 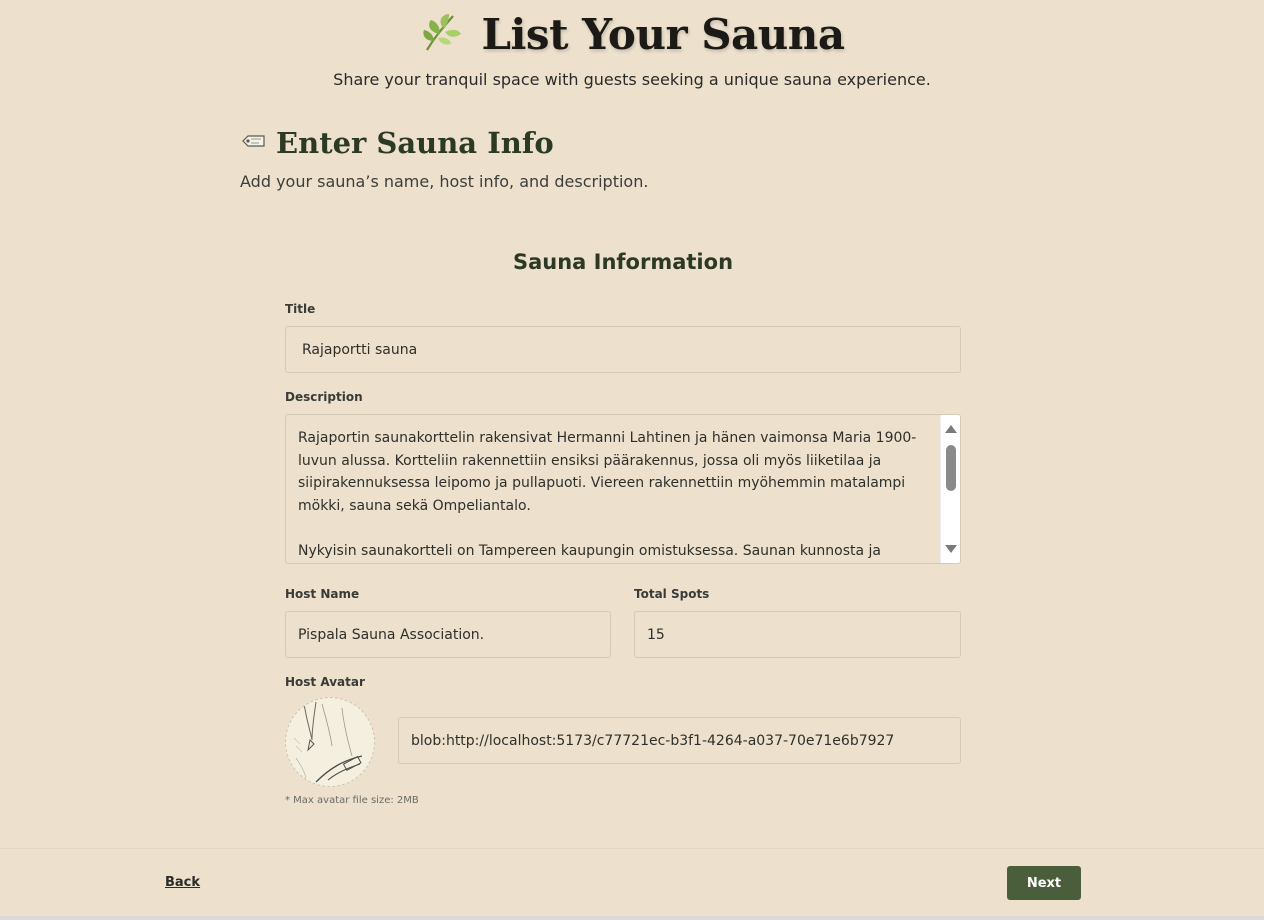 I want to click on avatar, so click(x=330, y=742).